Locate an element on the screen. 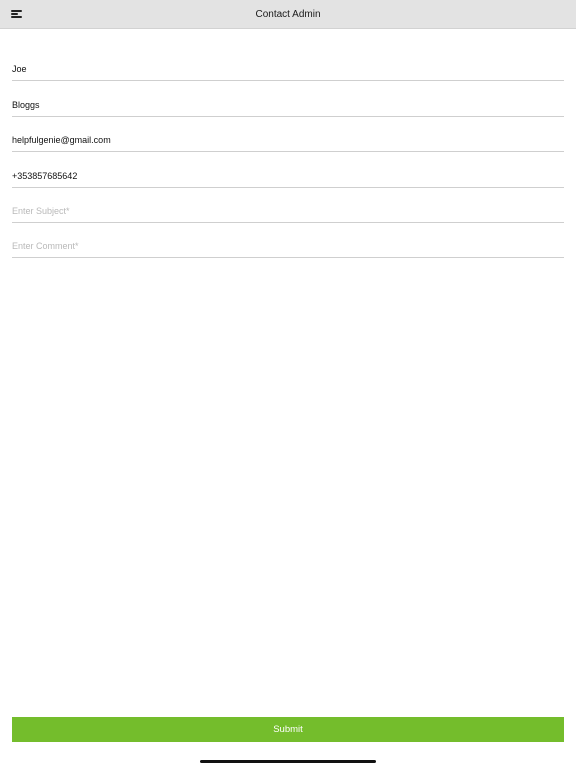 The height and width of the screenshot is (768, 576). navigation-bar: Contact Admin is located at coordinates (288, 14).